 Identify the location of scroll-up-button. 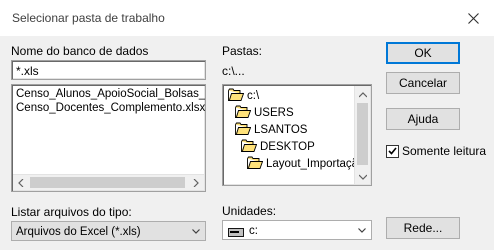
(363, 94).